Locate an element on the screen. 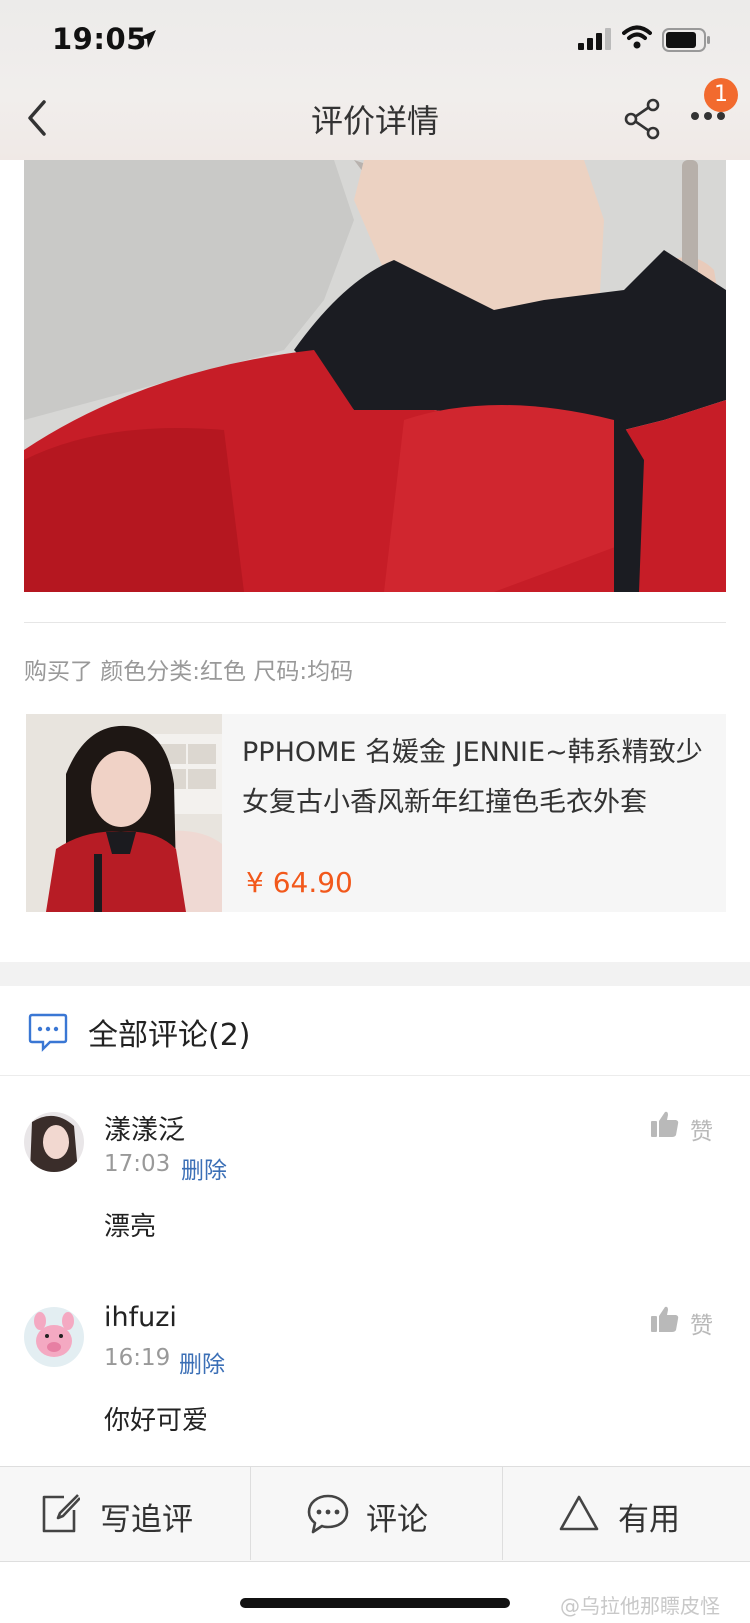 This screenshot has width=750, height=1623. product-thumbnail is located at coordinates (124, 813).